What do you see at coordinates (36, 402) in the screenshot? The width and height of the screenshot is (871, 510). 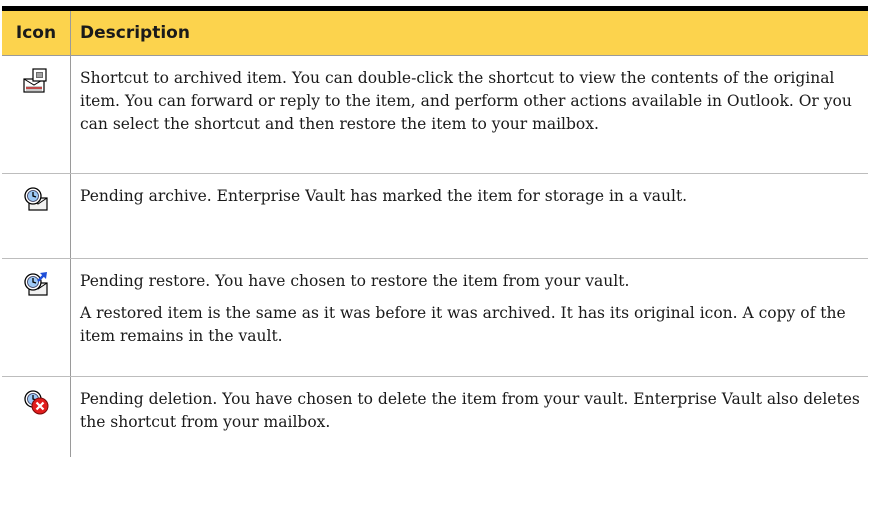 I see `pending-deletion-icon` at bounding box center [36, 402].